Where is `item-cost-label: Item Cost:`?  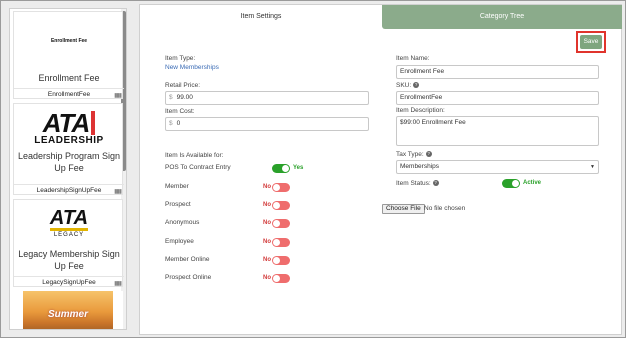
item-cost-label: Item Cost: is located at coordinates (180, 111).